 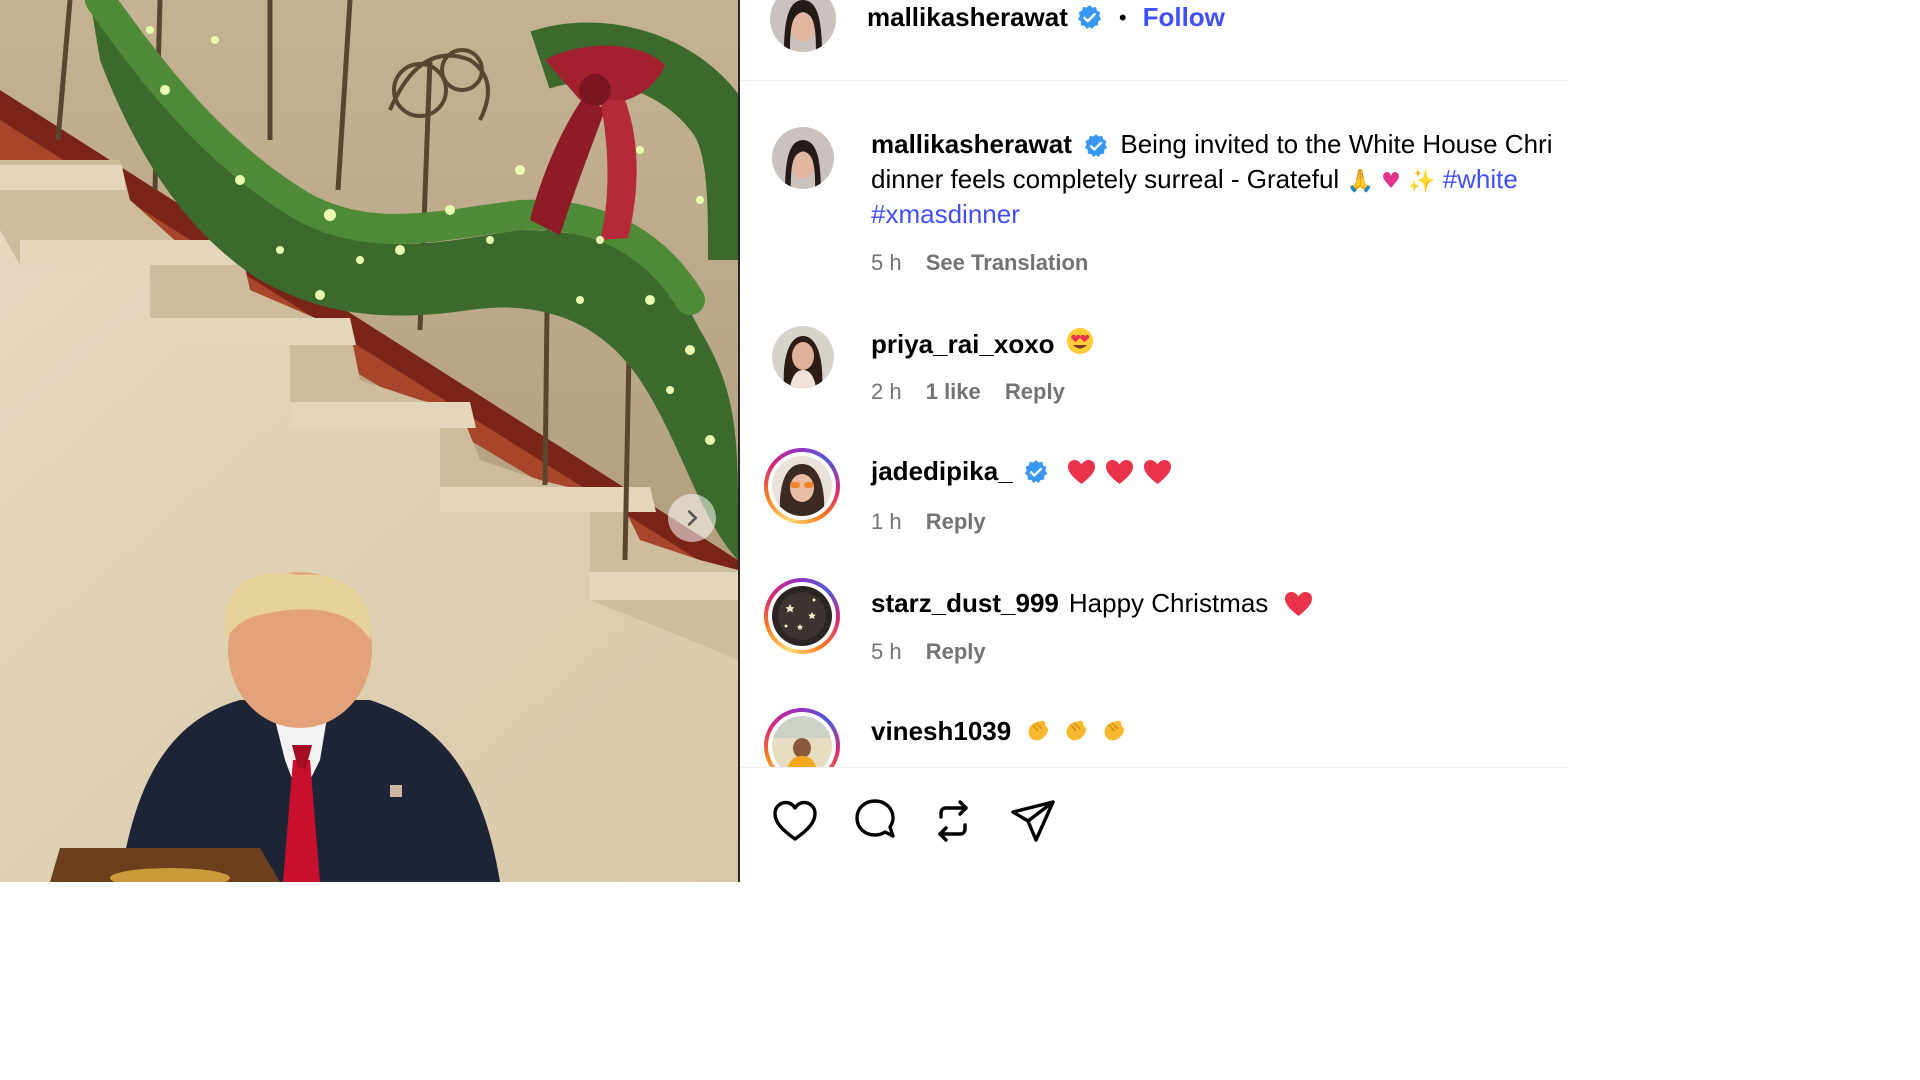 What do you see at coordinates (875, 818) in the screenshot?
I see `comment-icon` at bounding box center [875, 818].